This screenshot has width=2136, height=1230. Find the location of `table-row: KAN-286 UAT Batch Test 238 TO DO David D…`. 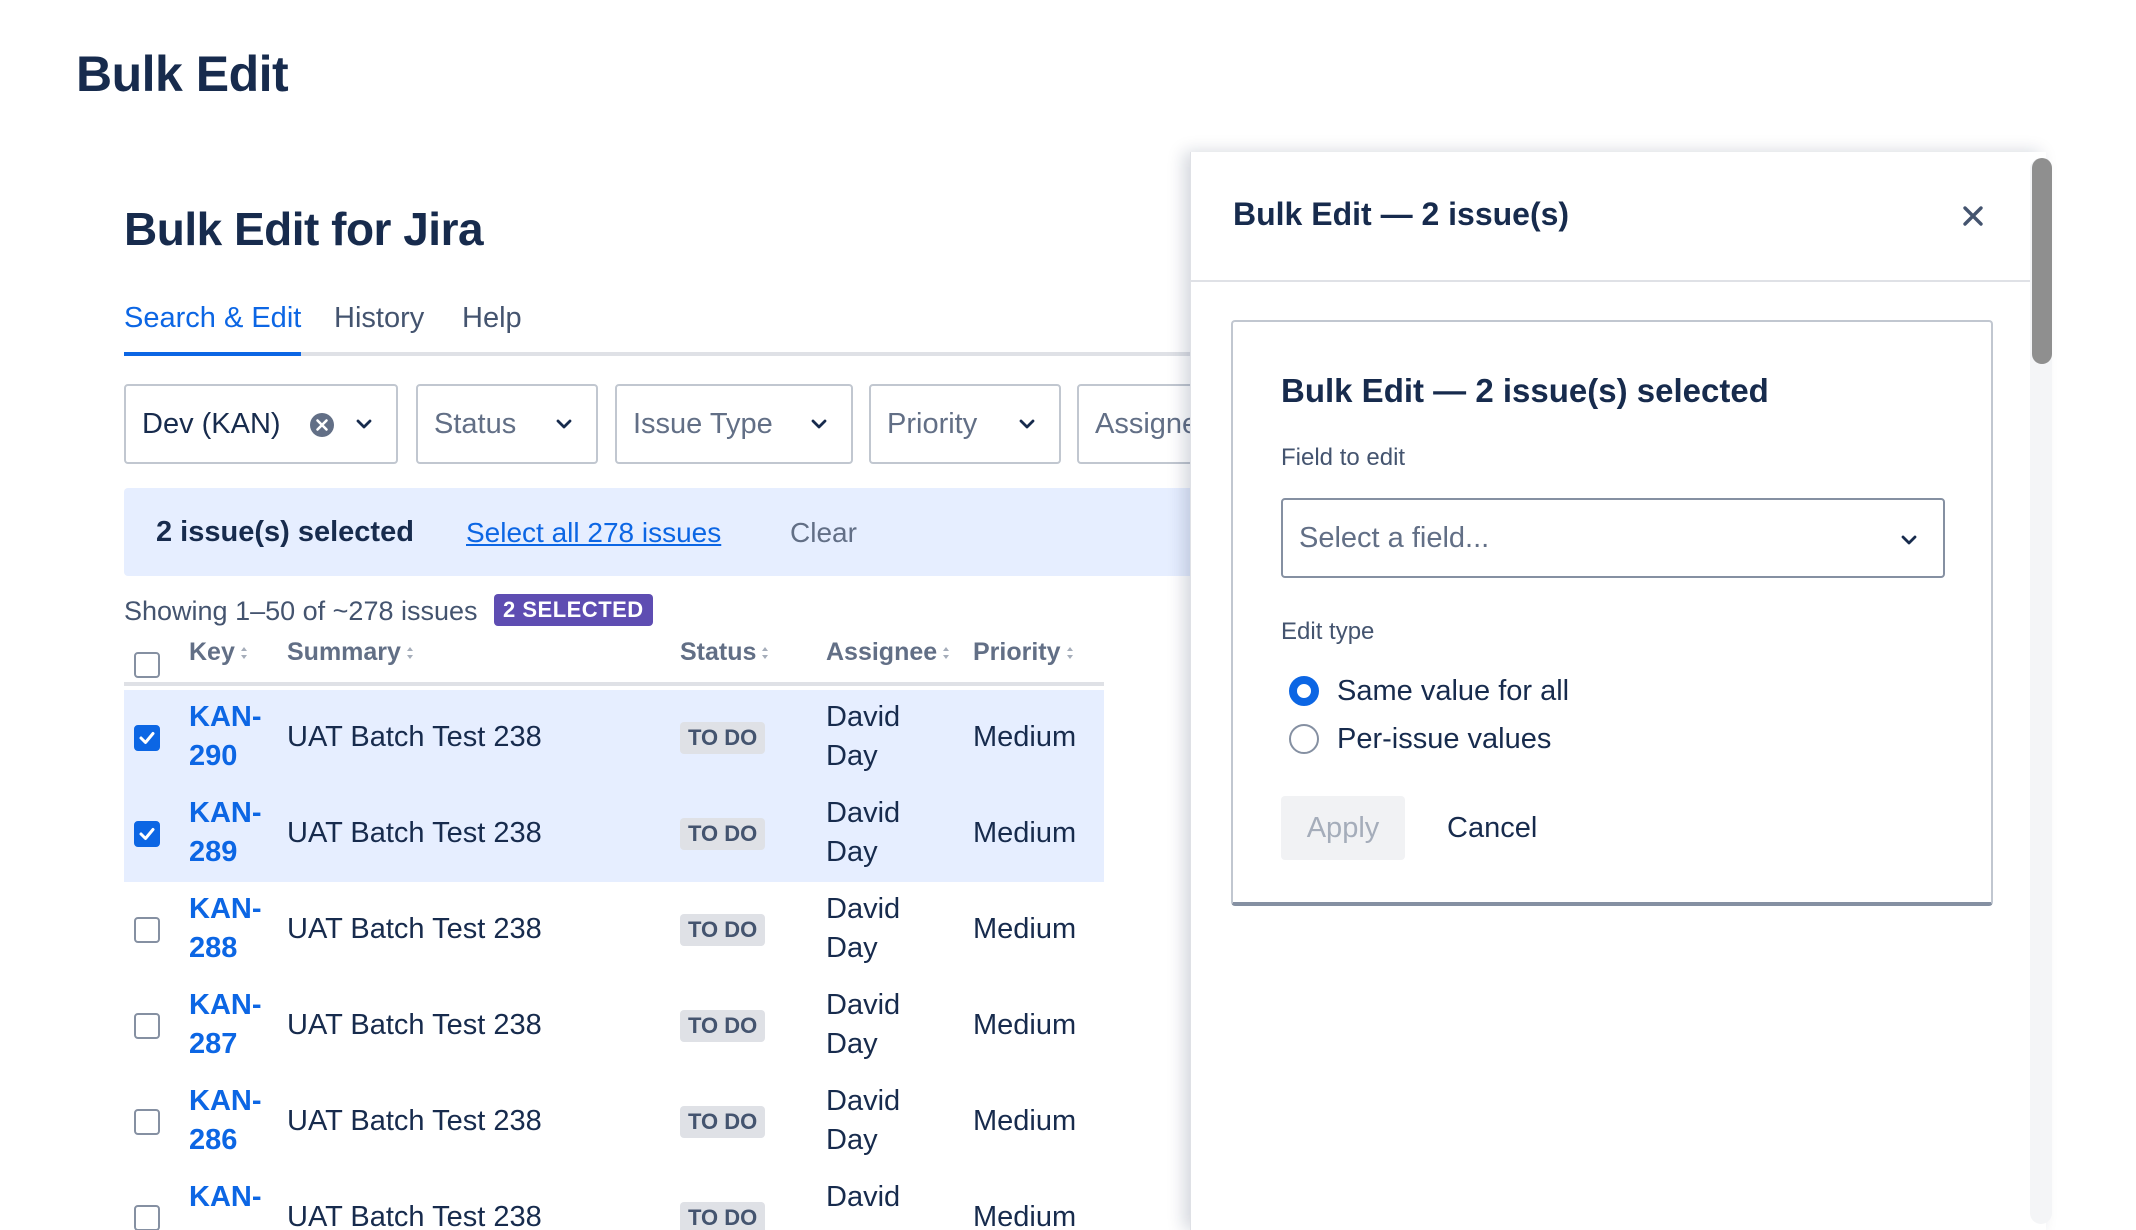

table-row: KAN-286 UAT Batch Test 238 TO DO David D… is located at coordinates (614, 1122).